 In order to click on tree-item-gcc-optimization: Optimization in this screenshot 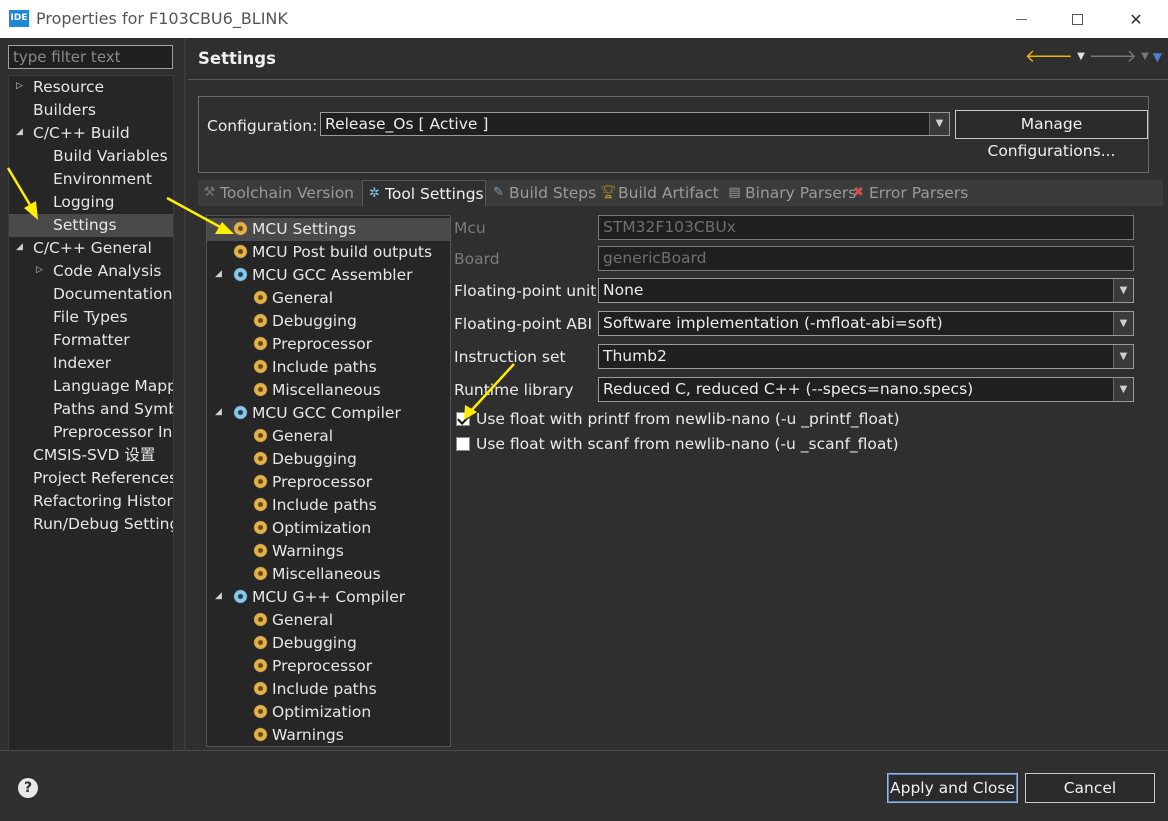, I will do `click(312, 528)`.